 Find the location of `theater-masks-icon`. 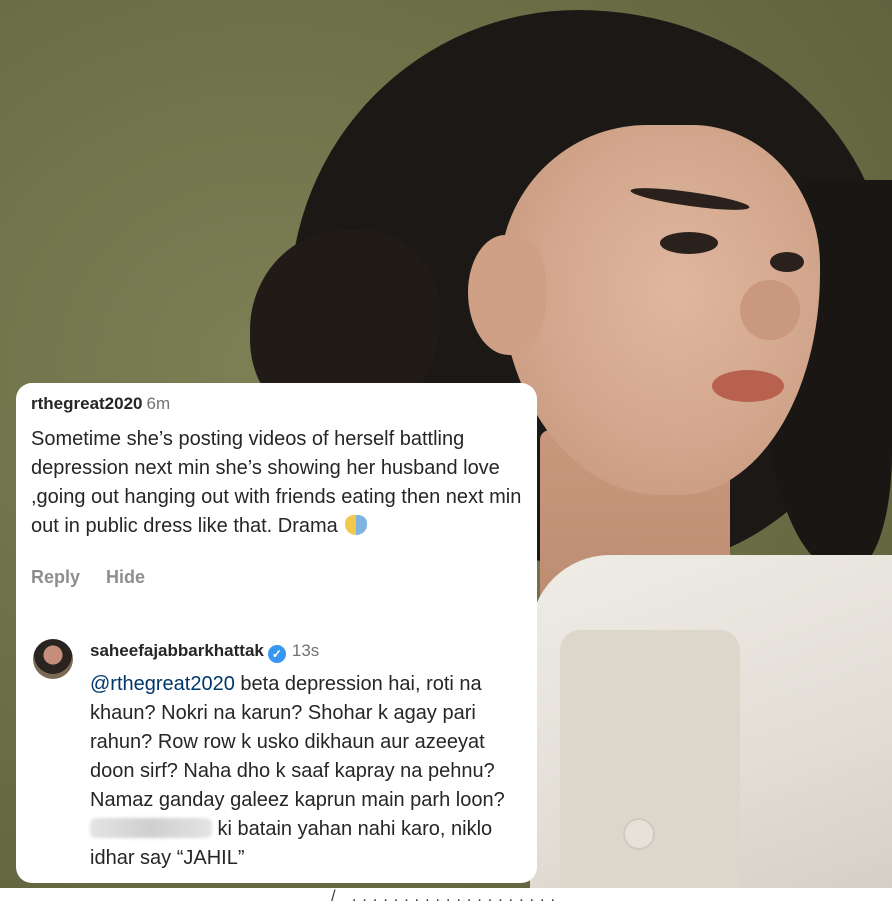

theater-masks-icon is located at coordinates (356, 525).